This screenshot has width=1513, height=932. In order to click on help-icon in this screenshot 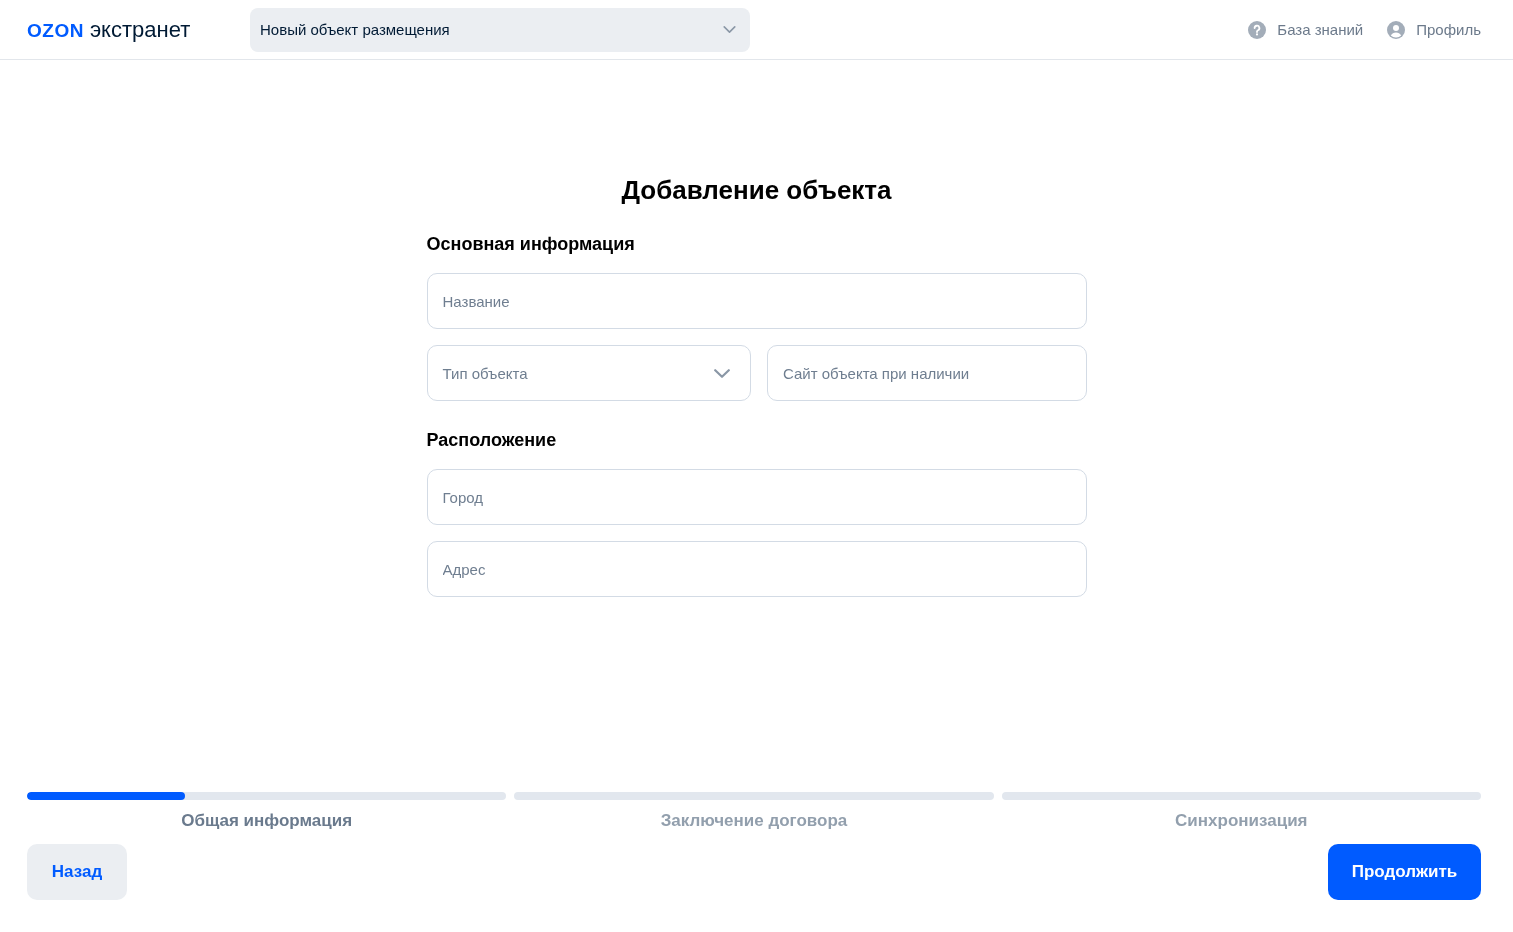, I will do `click(1257, 29)`.